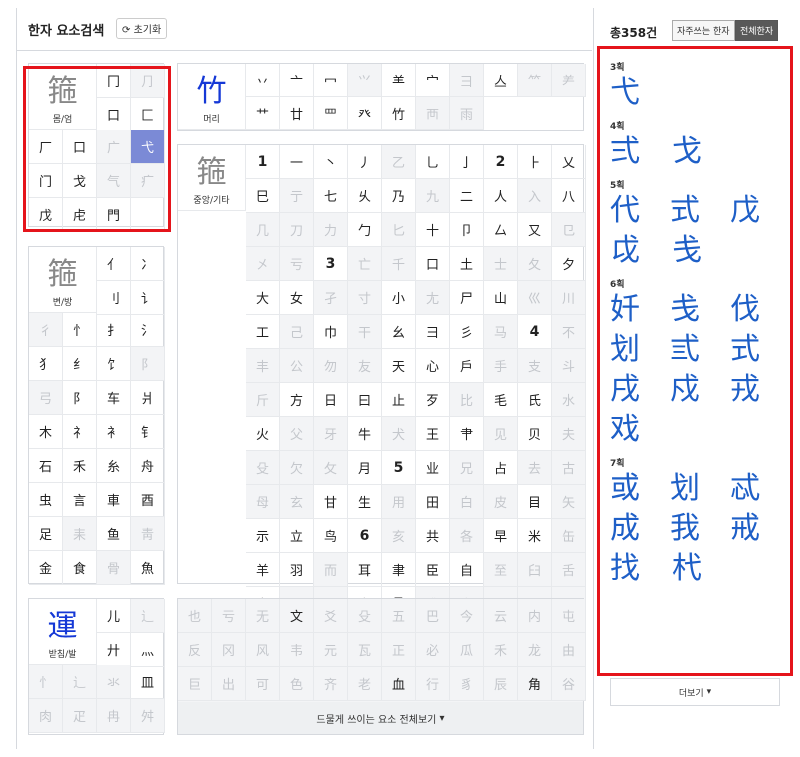  Describe the element at coordinates (148, 568) in the screenshot. I see `element-cell: 魚` at that location.